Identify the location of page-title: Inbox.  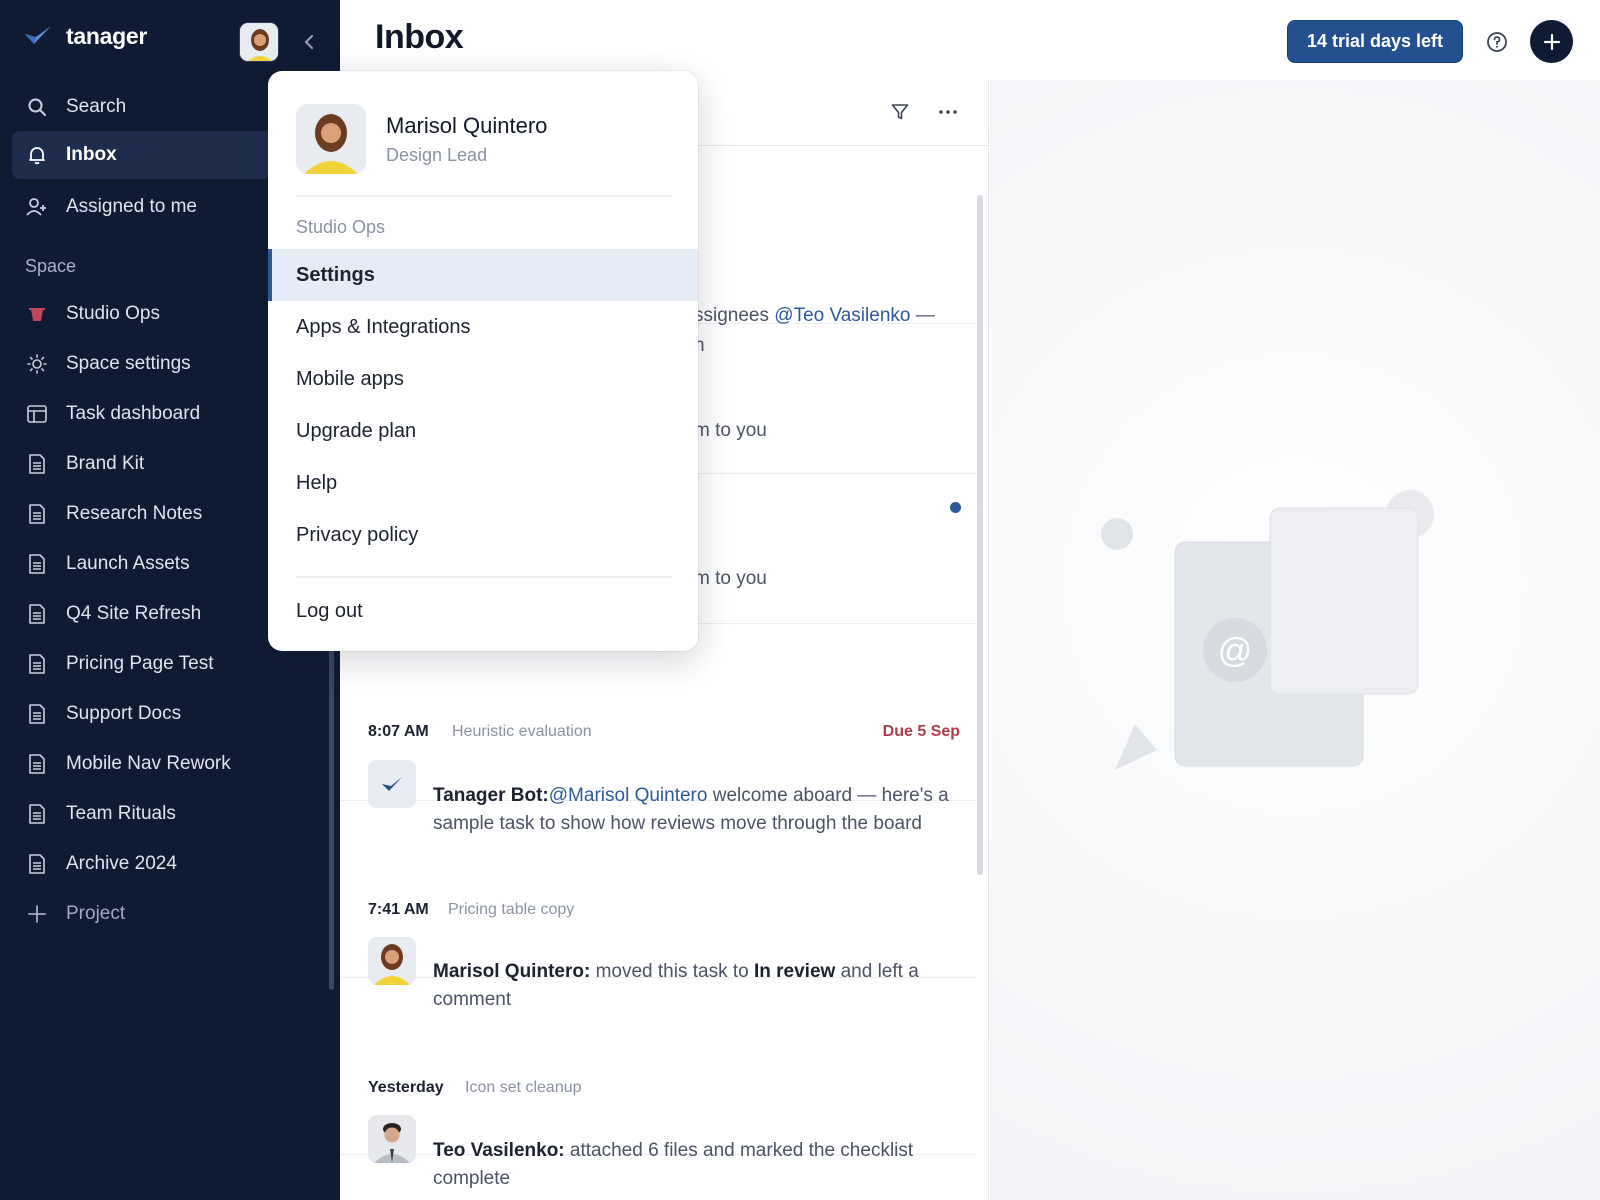
(419, 37).